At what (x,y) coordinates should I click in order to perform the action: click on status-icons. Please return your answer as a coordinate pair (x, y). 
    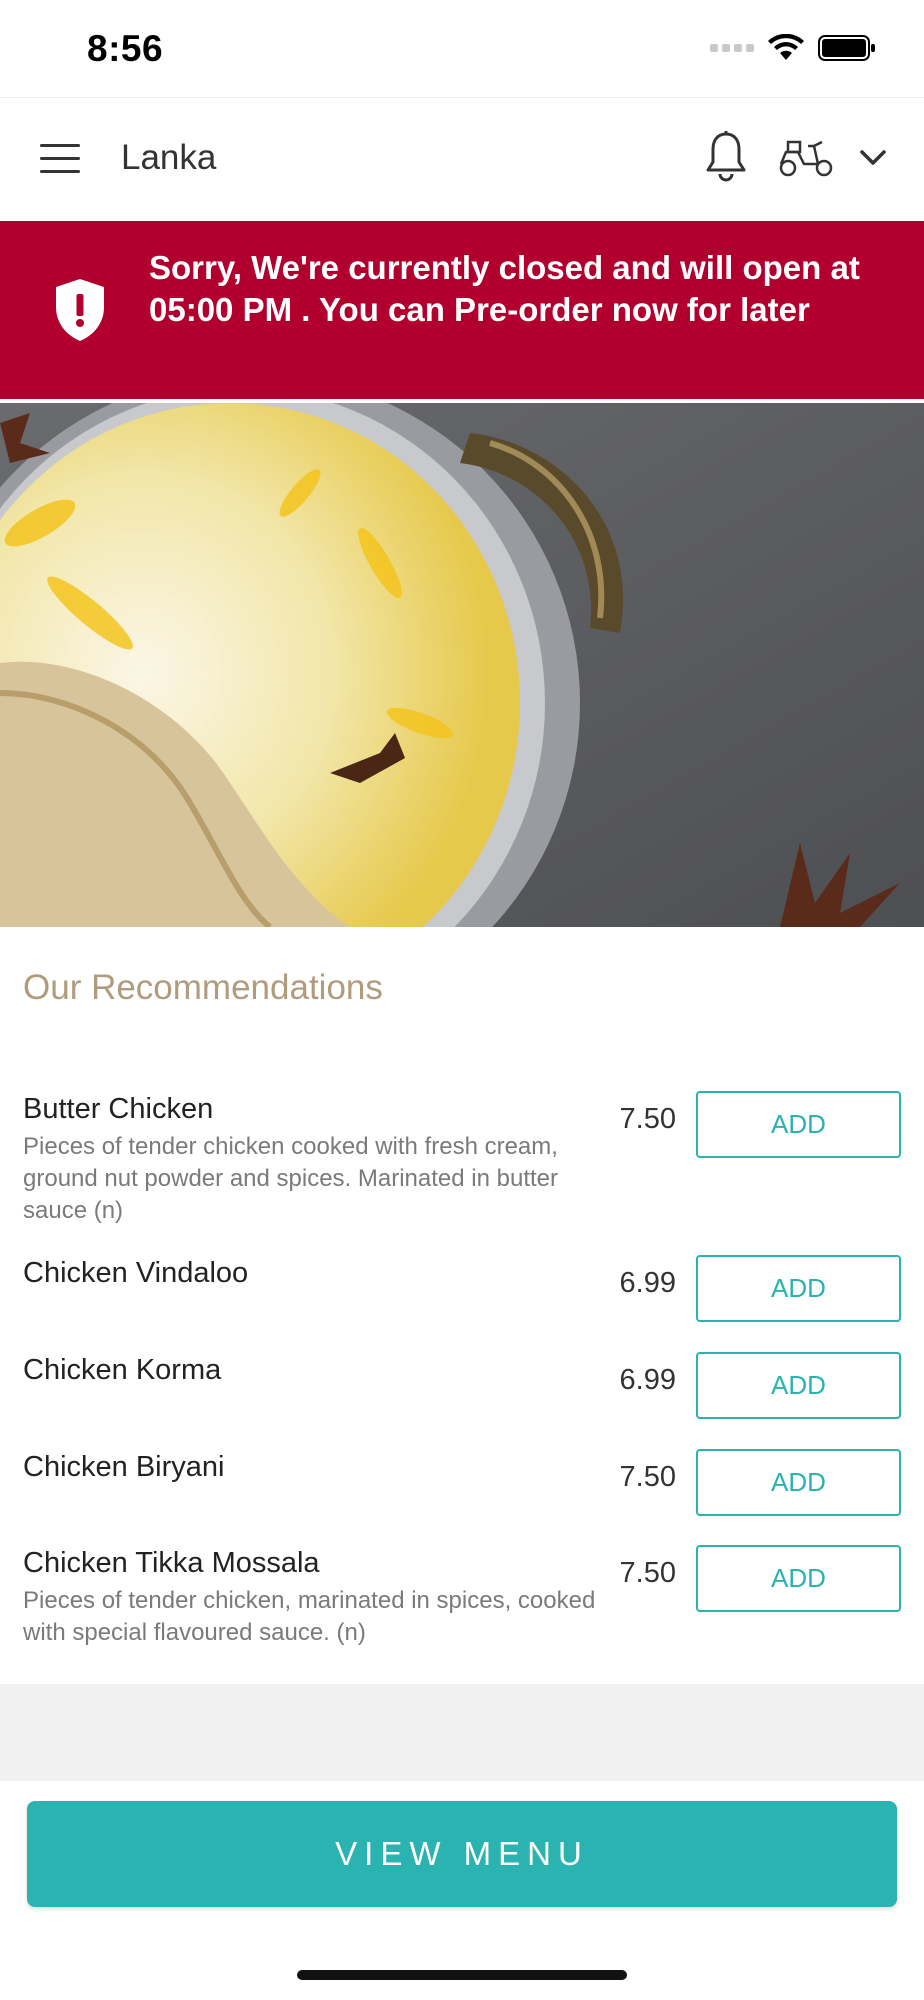
    Looking at the image, I should click on (793, 48).